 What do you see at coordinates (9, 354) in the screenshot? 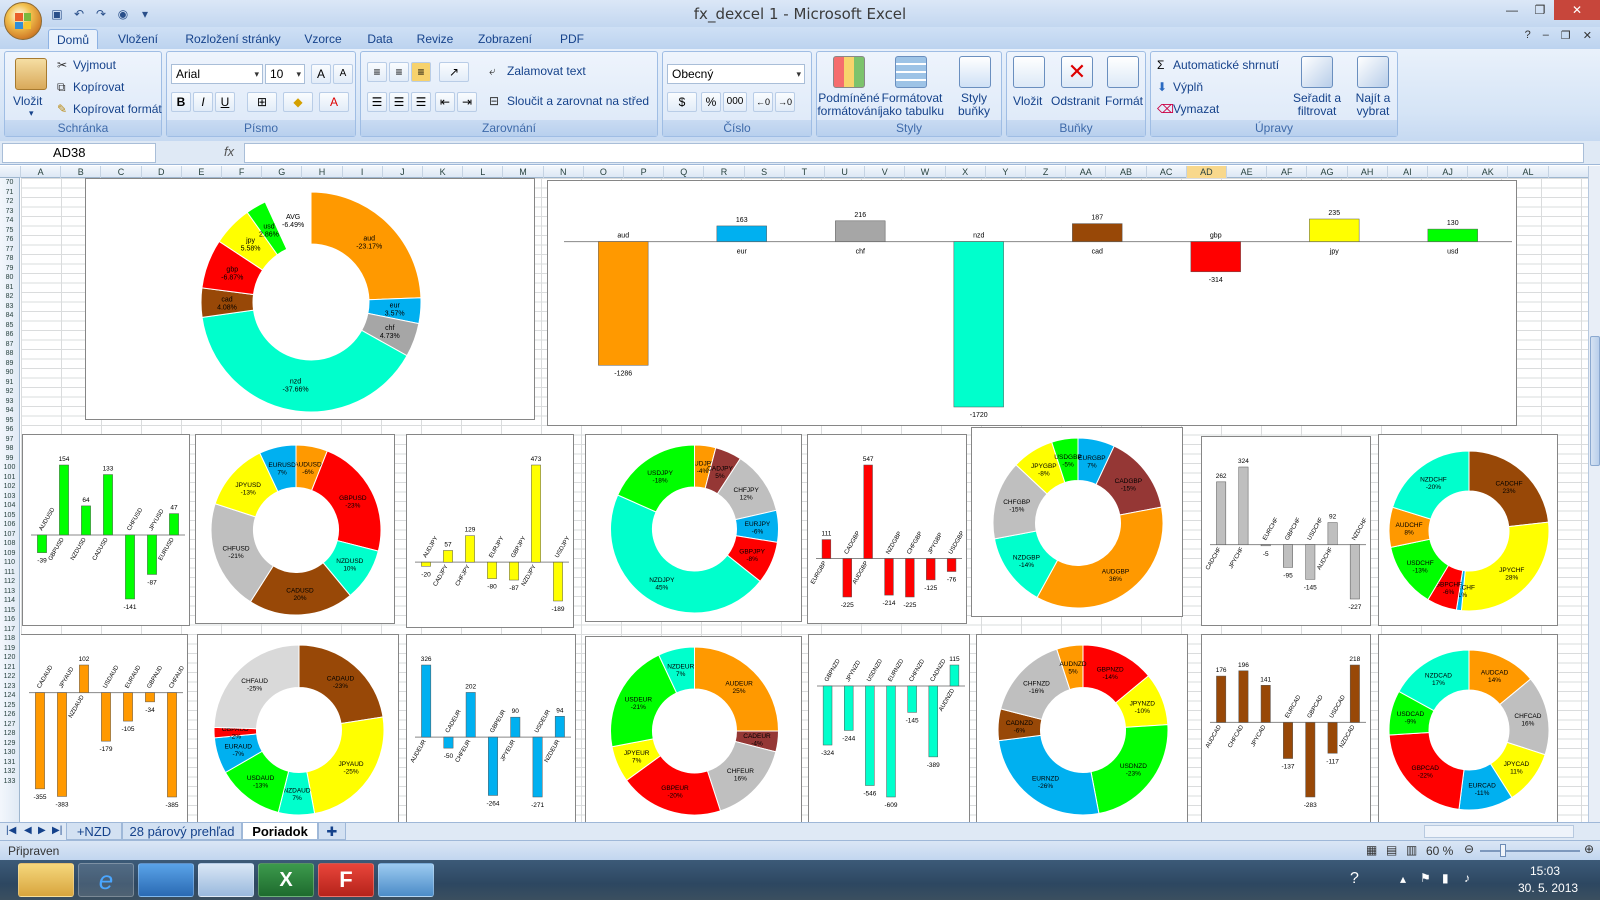
I see `row-header: 88` at bounding box center [9, 354].